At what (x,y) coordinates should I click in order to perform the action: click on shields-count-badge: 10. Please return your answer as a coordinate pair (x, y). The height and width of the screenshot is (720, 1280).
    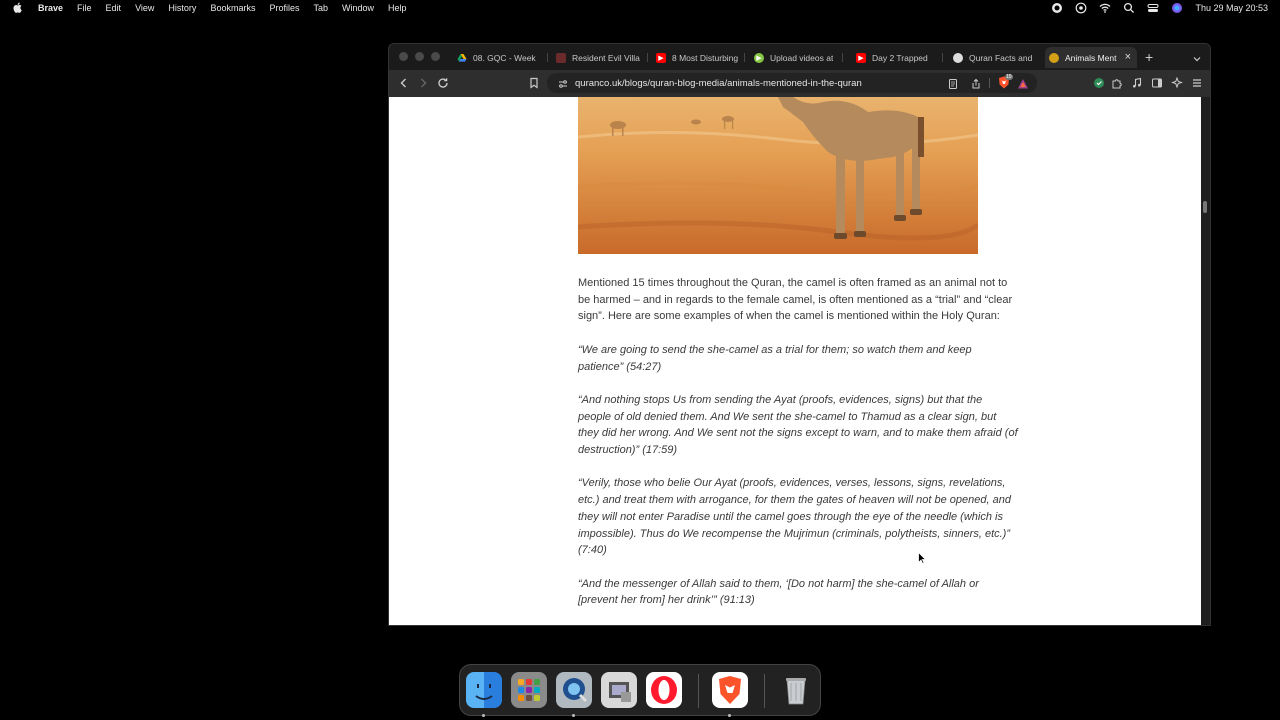
    Looking at the image, I should click on (1009, 77).